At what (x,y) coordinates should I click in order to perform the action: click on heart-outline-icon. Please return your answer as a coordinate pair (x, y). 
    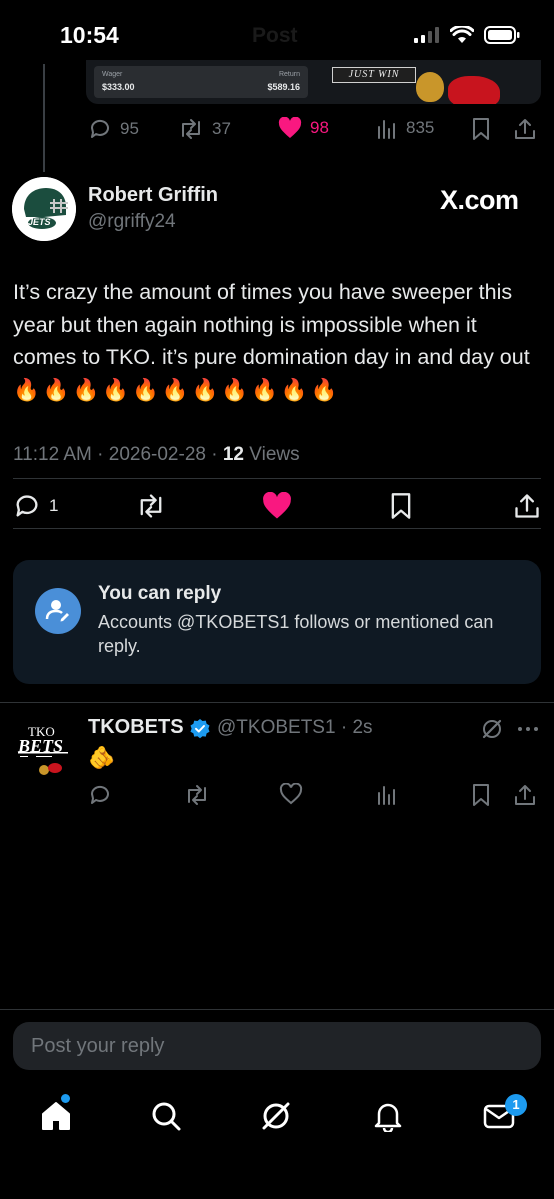
    Looking at the image, I should click on (291, 794).